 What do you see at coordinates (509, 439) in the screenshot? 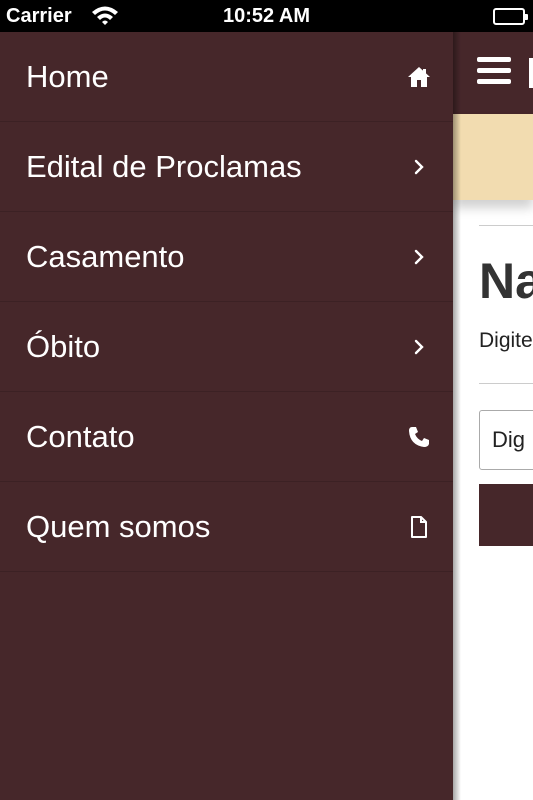
I see `search-input-value: Dig` at bounding box center [509, 439].